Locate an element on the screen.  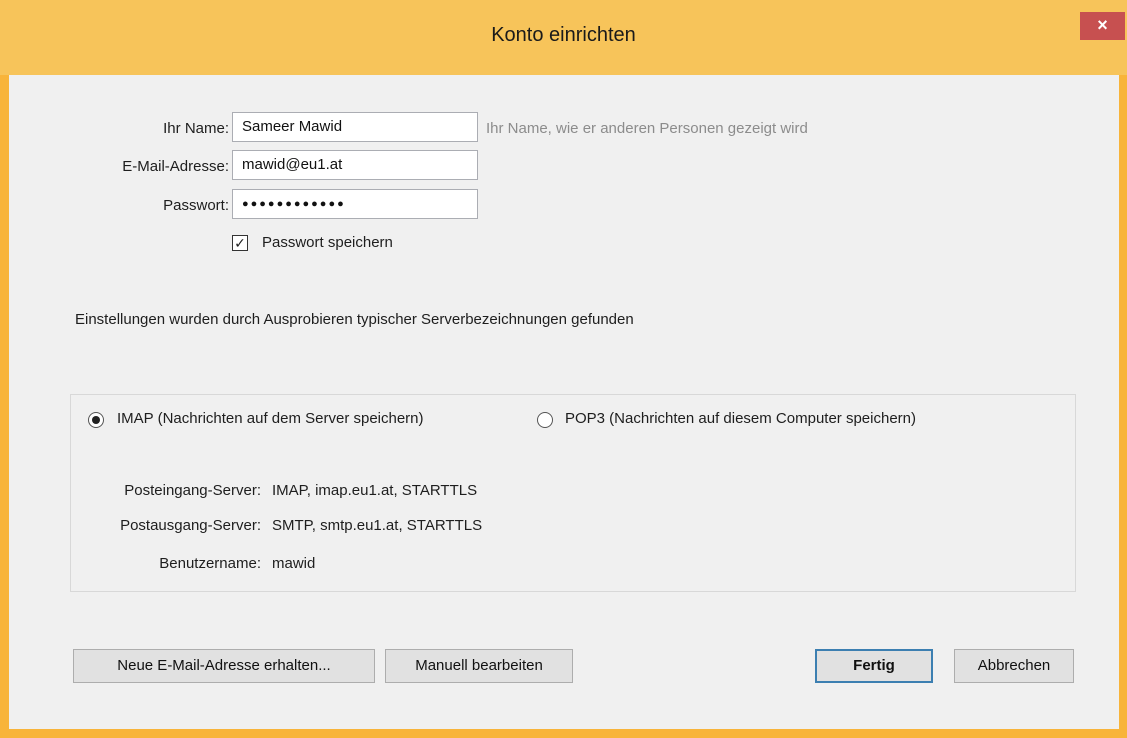
manual-edit-button: Manuell bearbeiten is located at coordinates (479, 666).